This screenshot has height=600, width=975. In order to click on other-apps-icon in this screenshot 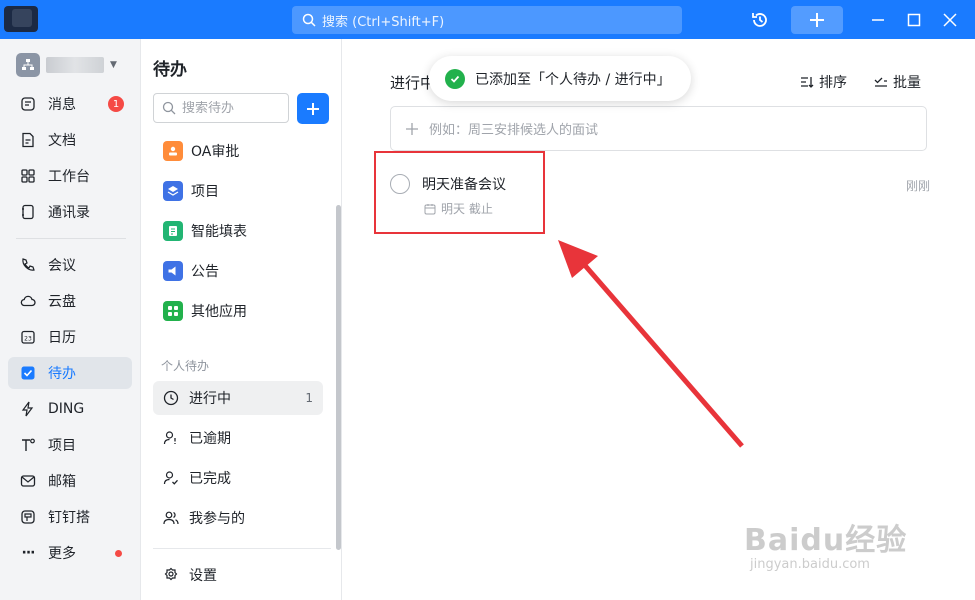, I will do `click(173, 311)`.